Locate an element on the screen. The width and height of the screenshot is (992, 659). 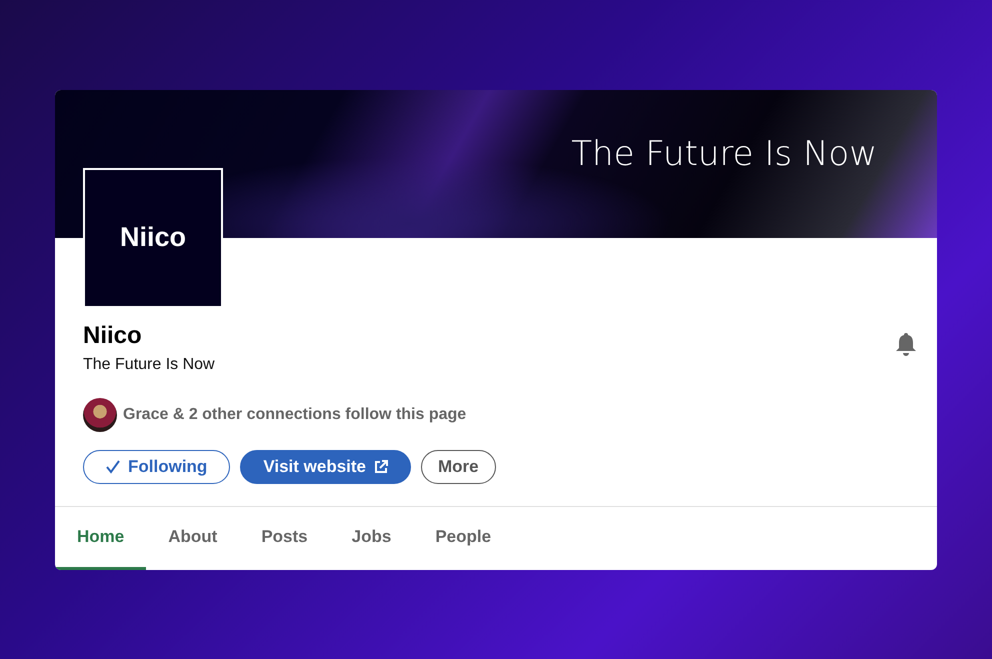
company-tagline: The Future Is Now is located at coordinates (149, 365).